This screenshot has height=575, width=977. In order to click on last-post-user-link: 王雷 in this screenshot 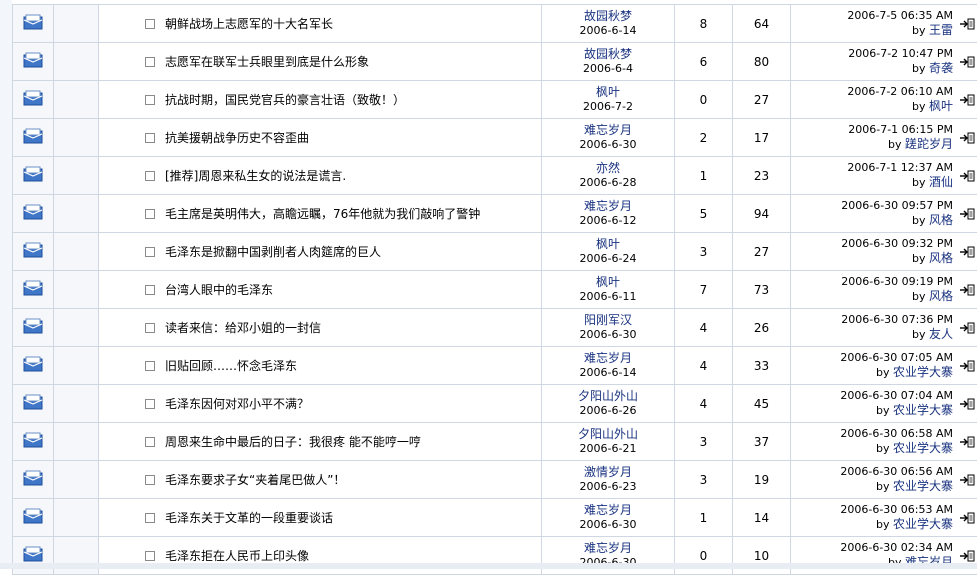, I will do `click(941, 30)`.